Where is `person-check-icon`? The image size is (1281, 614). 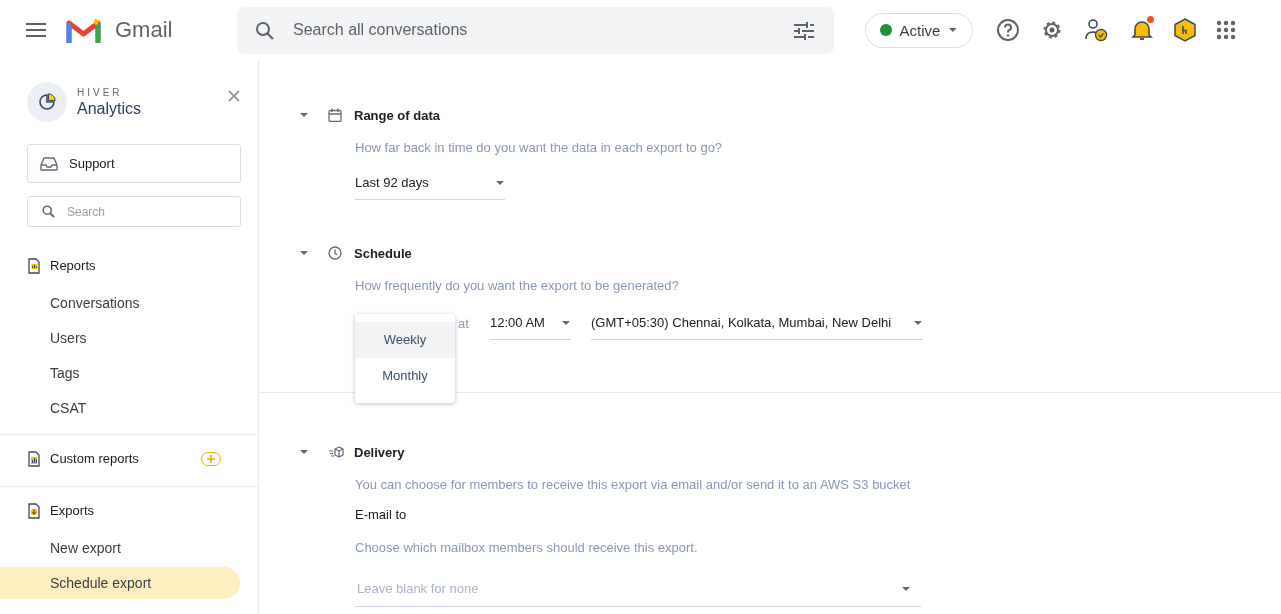
person-check-icon is located at coordinates (1096, 30).